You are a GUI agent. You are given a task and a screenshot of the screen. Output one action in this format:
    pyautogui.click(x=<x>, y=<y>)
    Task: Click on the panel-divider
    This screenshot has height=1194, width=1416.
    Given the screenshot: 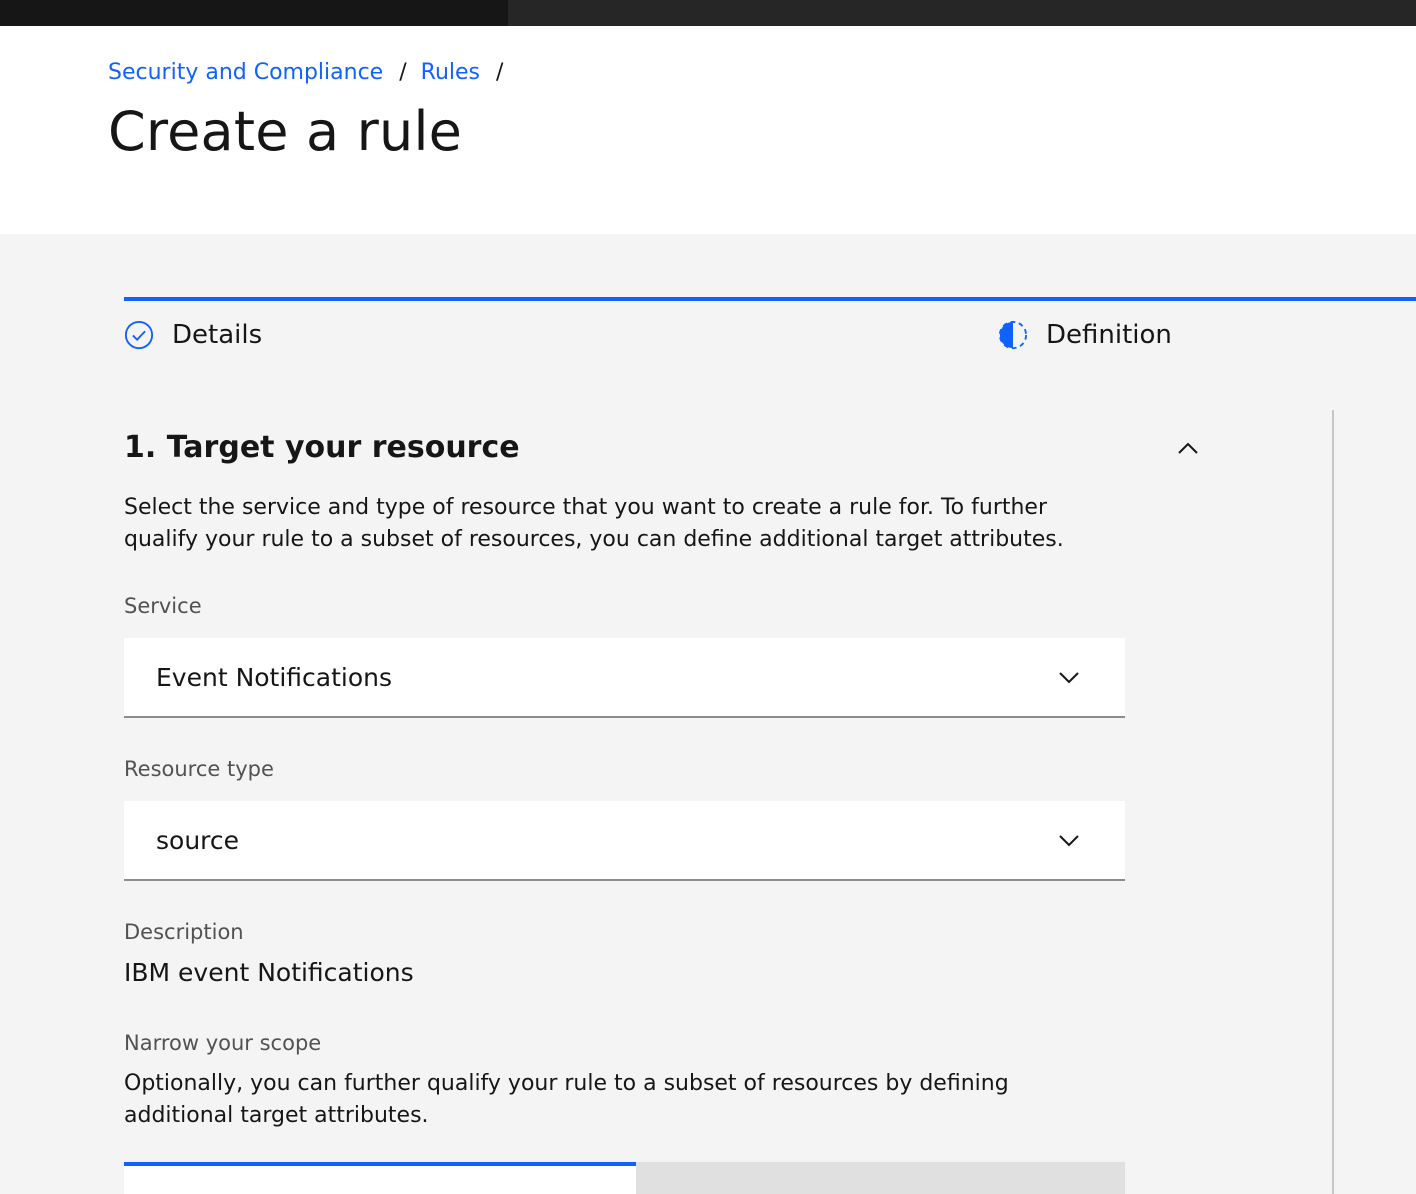 What is the action you would take?
    pyautogui.click(x=1333, y=802)
    